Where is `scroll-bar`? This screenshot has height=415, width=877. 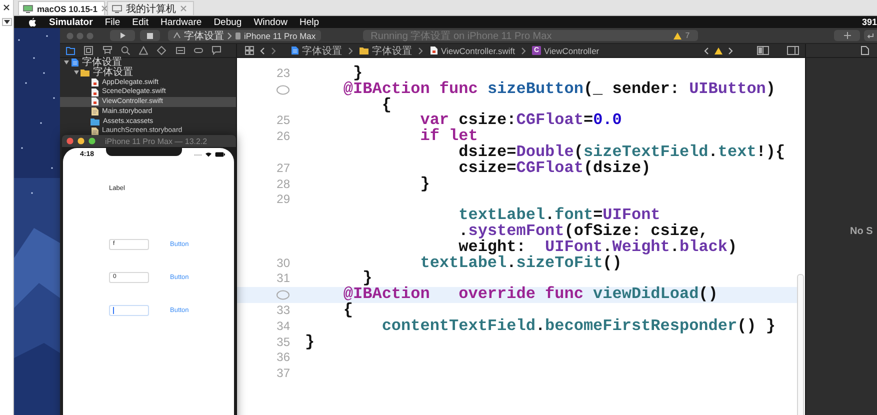
scroll-bar is located at coordinates (800, 344).